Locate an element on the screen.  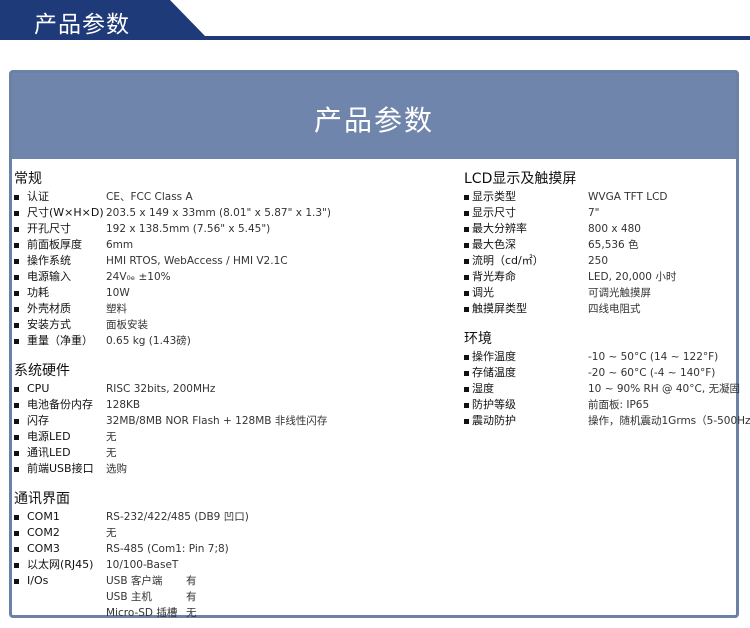
section-title: 通讯界面 is located at coordinates (42, 499).